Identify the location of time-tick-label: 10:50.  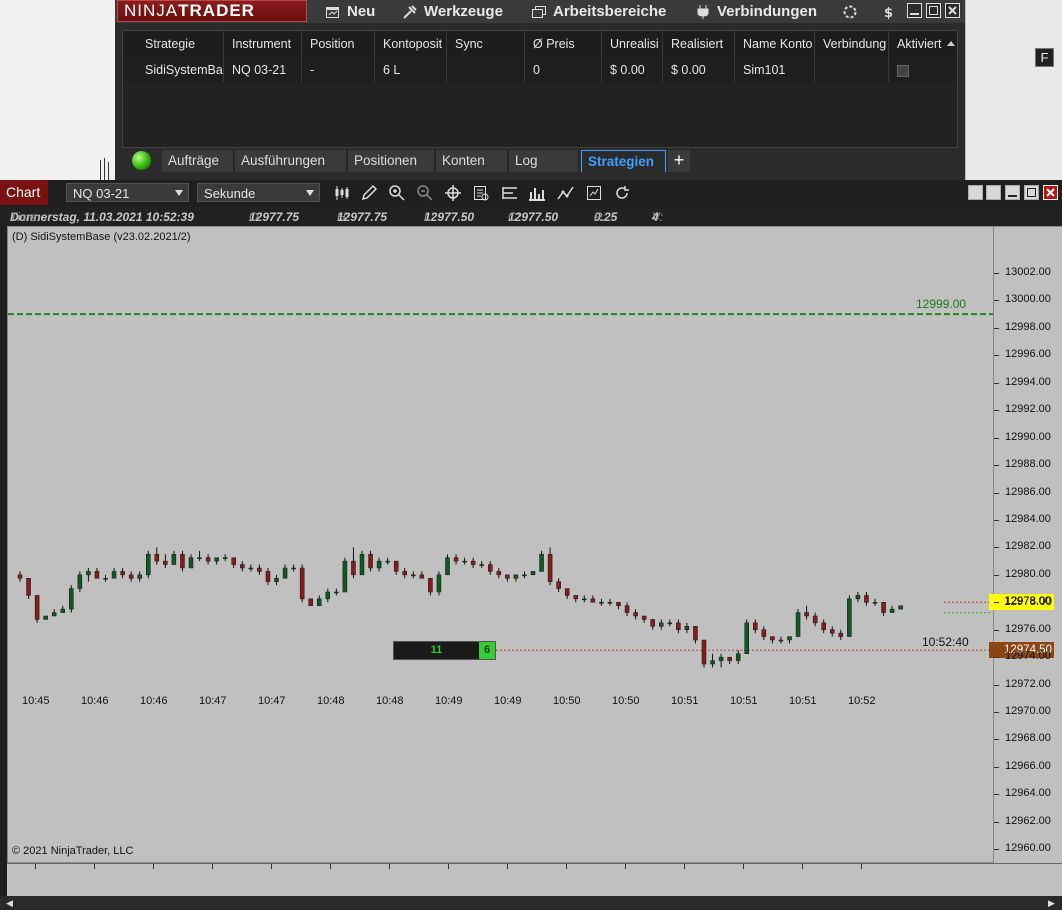
(626, 701).